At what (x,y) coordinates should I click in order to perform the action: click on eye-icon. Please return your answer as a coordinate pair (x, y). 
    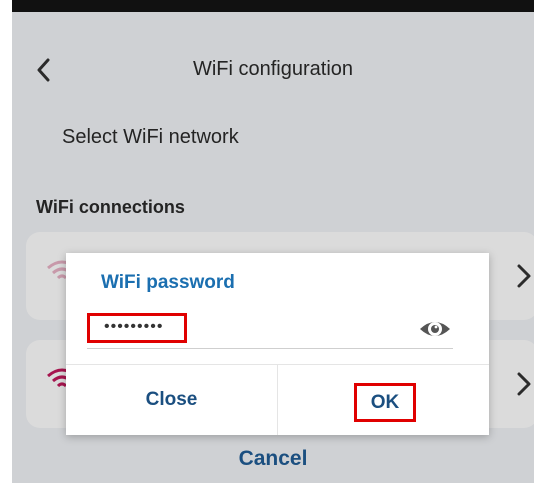
    Looking at the image, I should click on (435, 329).